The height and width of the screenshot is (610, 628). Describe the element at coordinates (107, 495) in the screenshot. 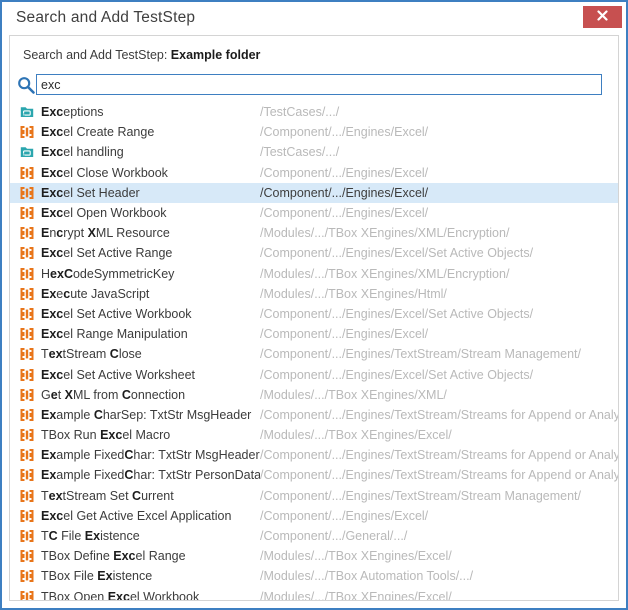

I see `teststep-name: TextStream Set Current` at that location.